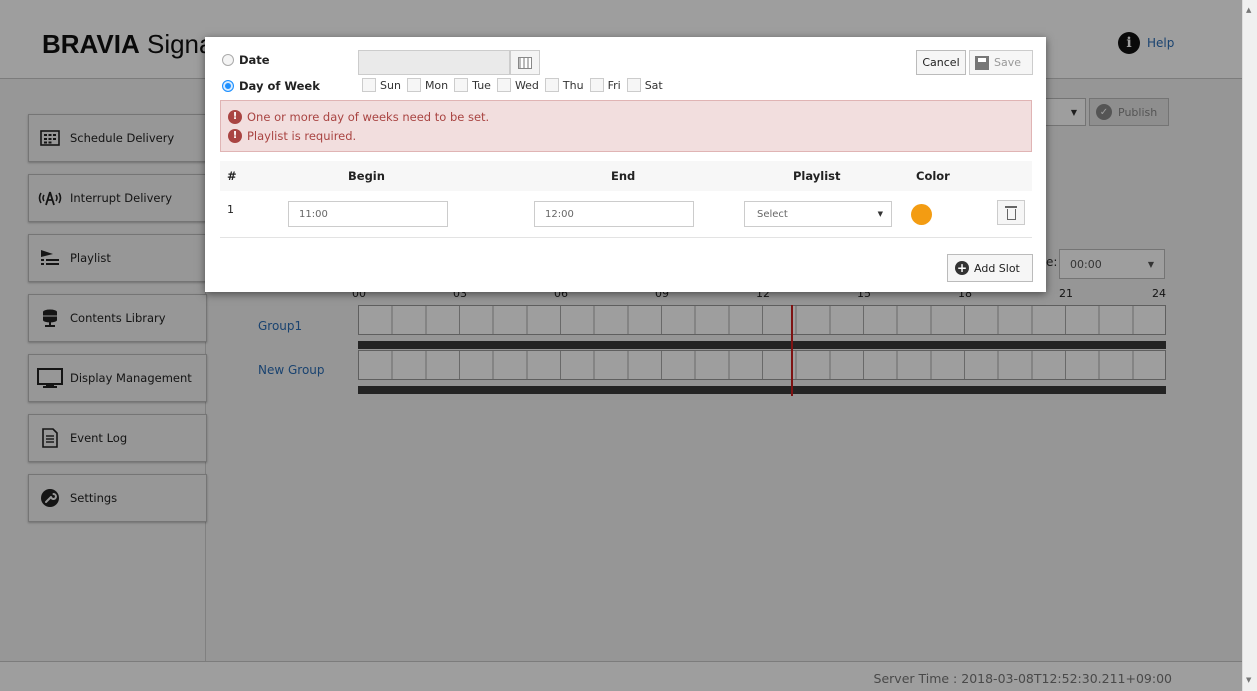  I want to click on column-header-color: Color, so click(933, 176).